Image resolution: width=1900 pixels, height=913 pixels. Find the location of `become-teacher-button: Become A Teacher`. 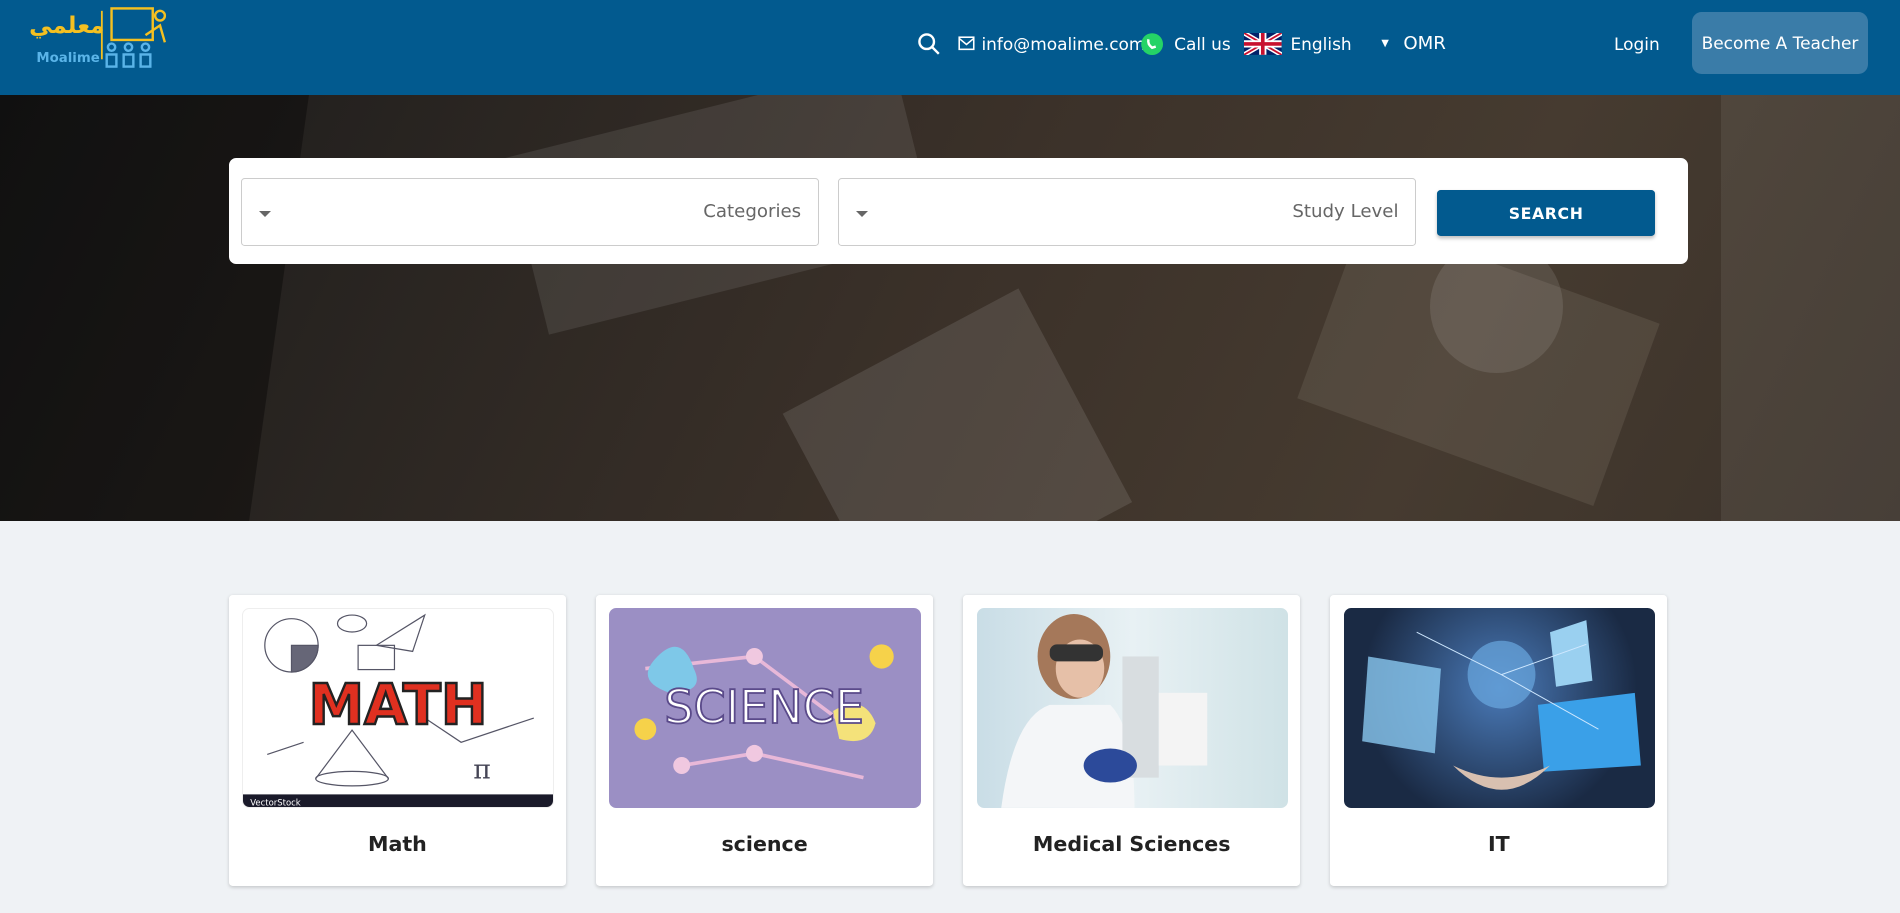

become-teacher-button: Become A Teacher is located at coordinates (1780, 43).